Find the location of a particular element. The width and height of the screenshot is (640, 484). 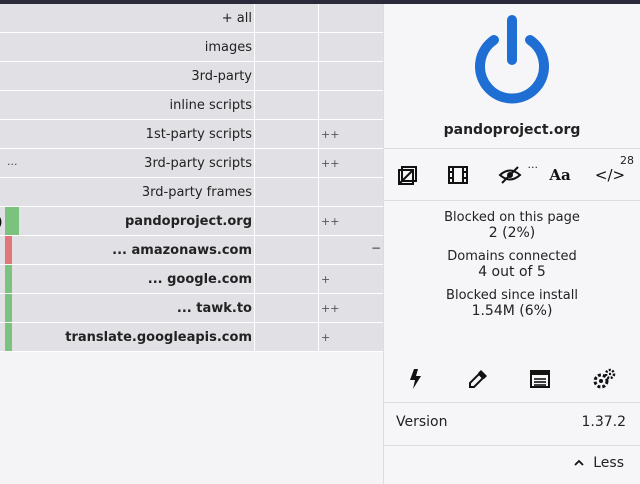

zap-button is located at coordinates (416, 379).